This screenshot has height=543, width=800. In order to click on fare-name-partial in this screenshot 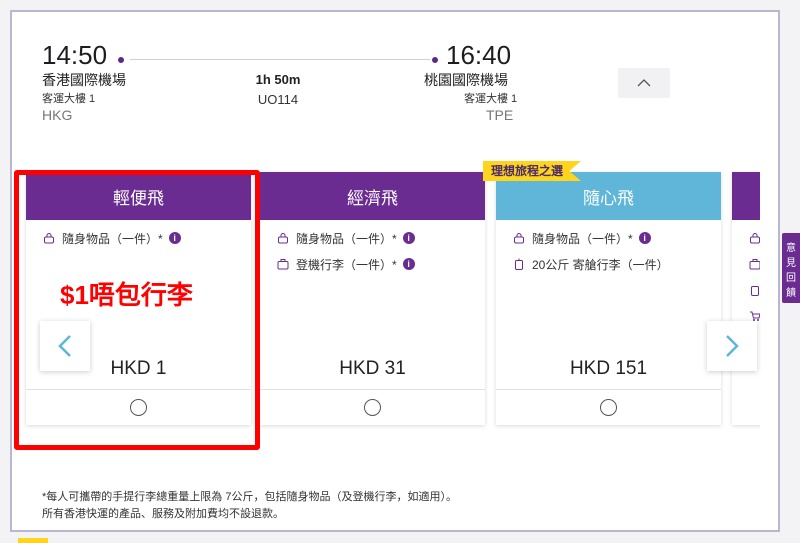, I will do `click(746, 196)`.